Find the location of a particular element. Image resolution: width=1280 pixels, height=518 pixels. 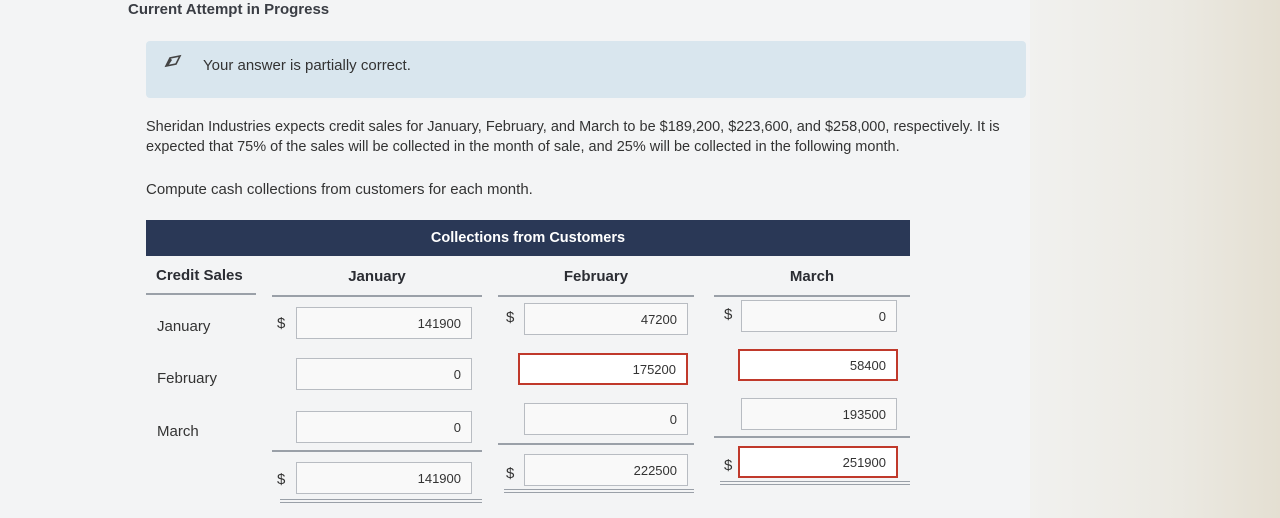

row-header-credit-sales: Credit Sales is located at coordinates (201, 276).